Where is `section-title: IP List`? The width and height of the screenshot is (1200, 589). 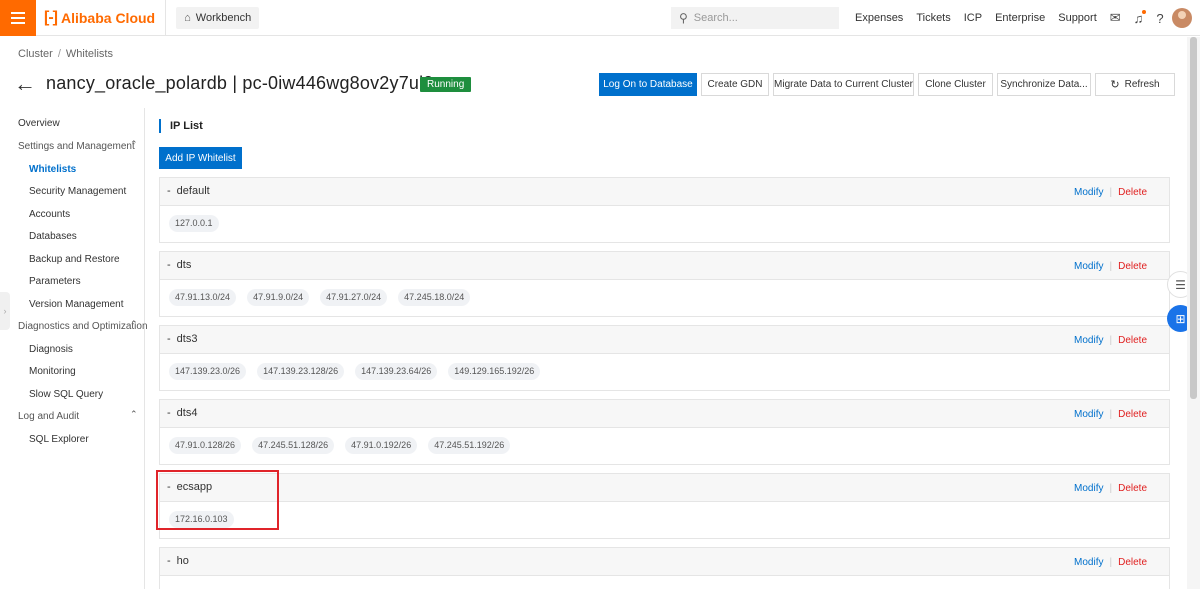 section-title: IP List is located at coordinates (181, 126).